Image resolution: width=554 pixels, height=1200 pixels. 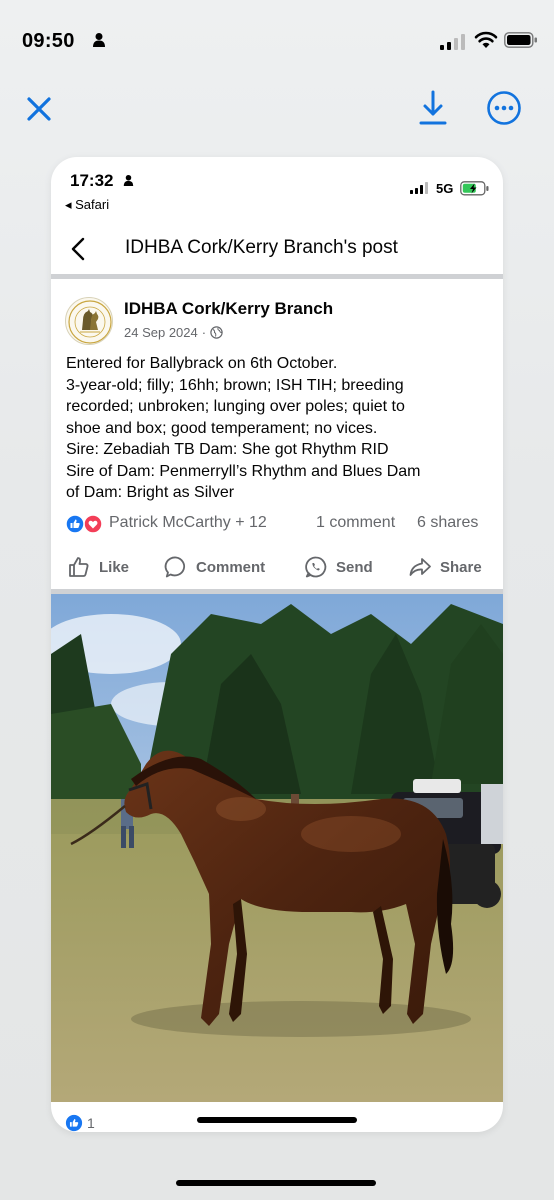 What do you see at coordinates (280, 524) in the screenshot?
I see `reactions-summary: Patrick McCarthy + 12 1 comment 6 shares` at bounding box center [280, 524].